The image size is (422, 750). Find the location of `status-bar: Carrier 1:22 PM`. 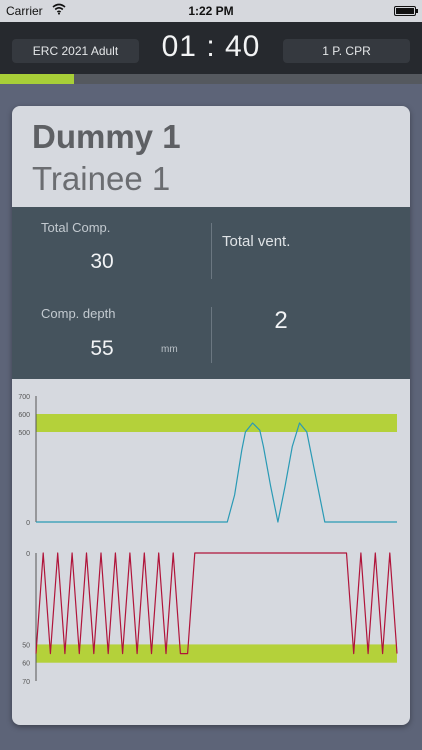

status-bar: Carrier 1:22 PM is located at coordinates (211, 11).